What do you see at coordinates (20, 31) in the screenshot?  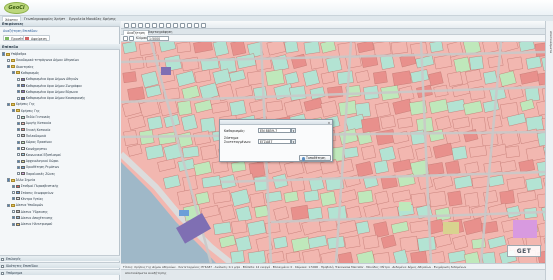 I see `search-label: Αναζήτηση Επιπέδου` at bounding box center [20, 31].